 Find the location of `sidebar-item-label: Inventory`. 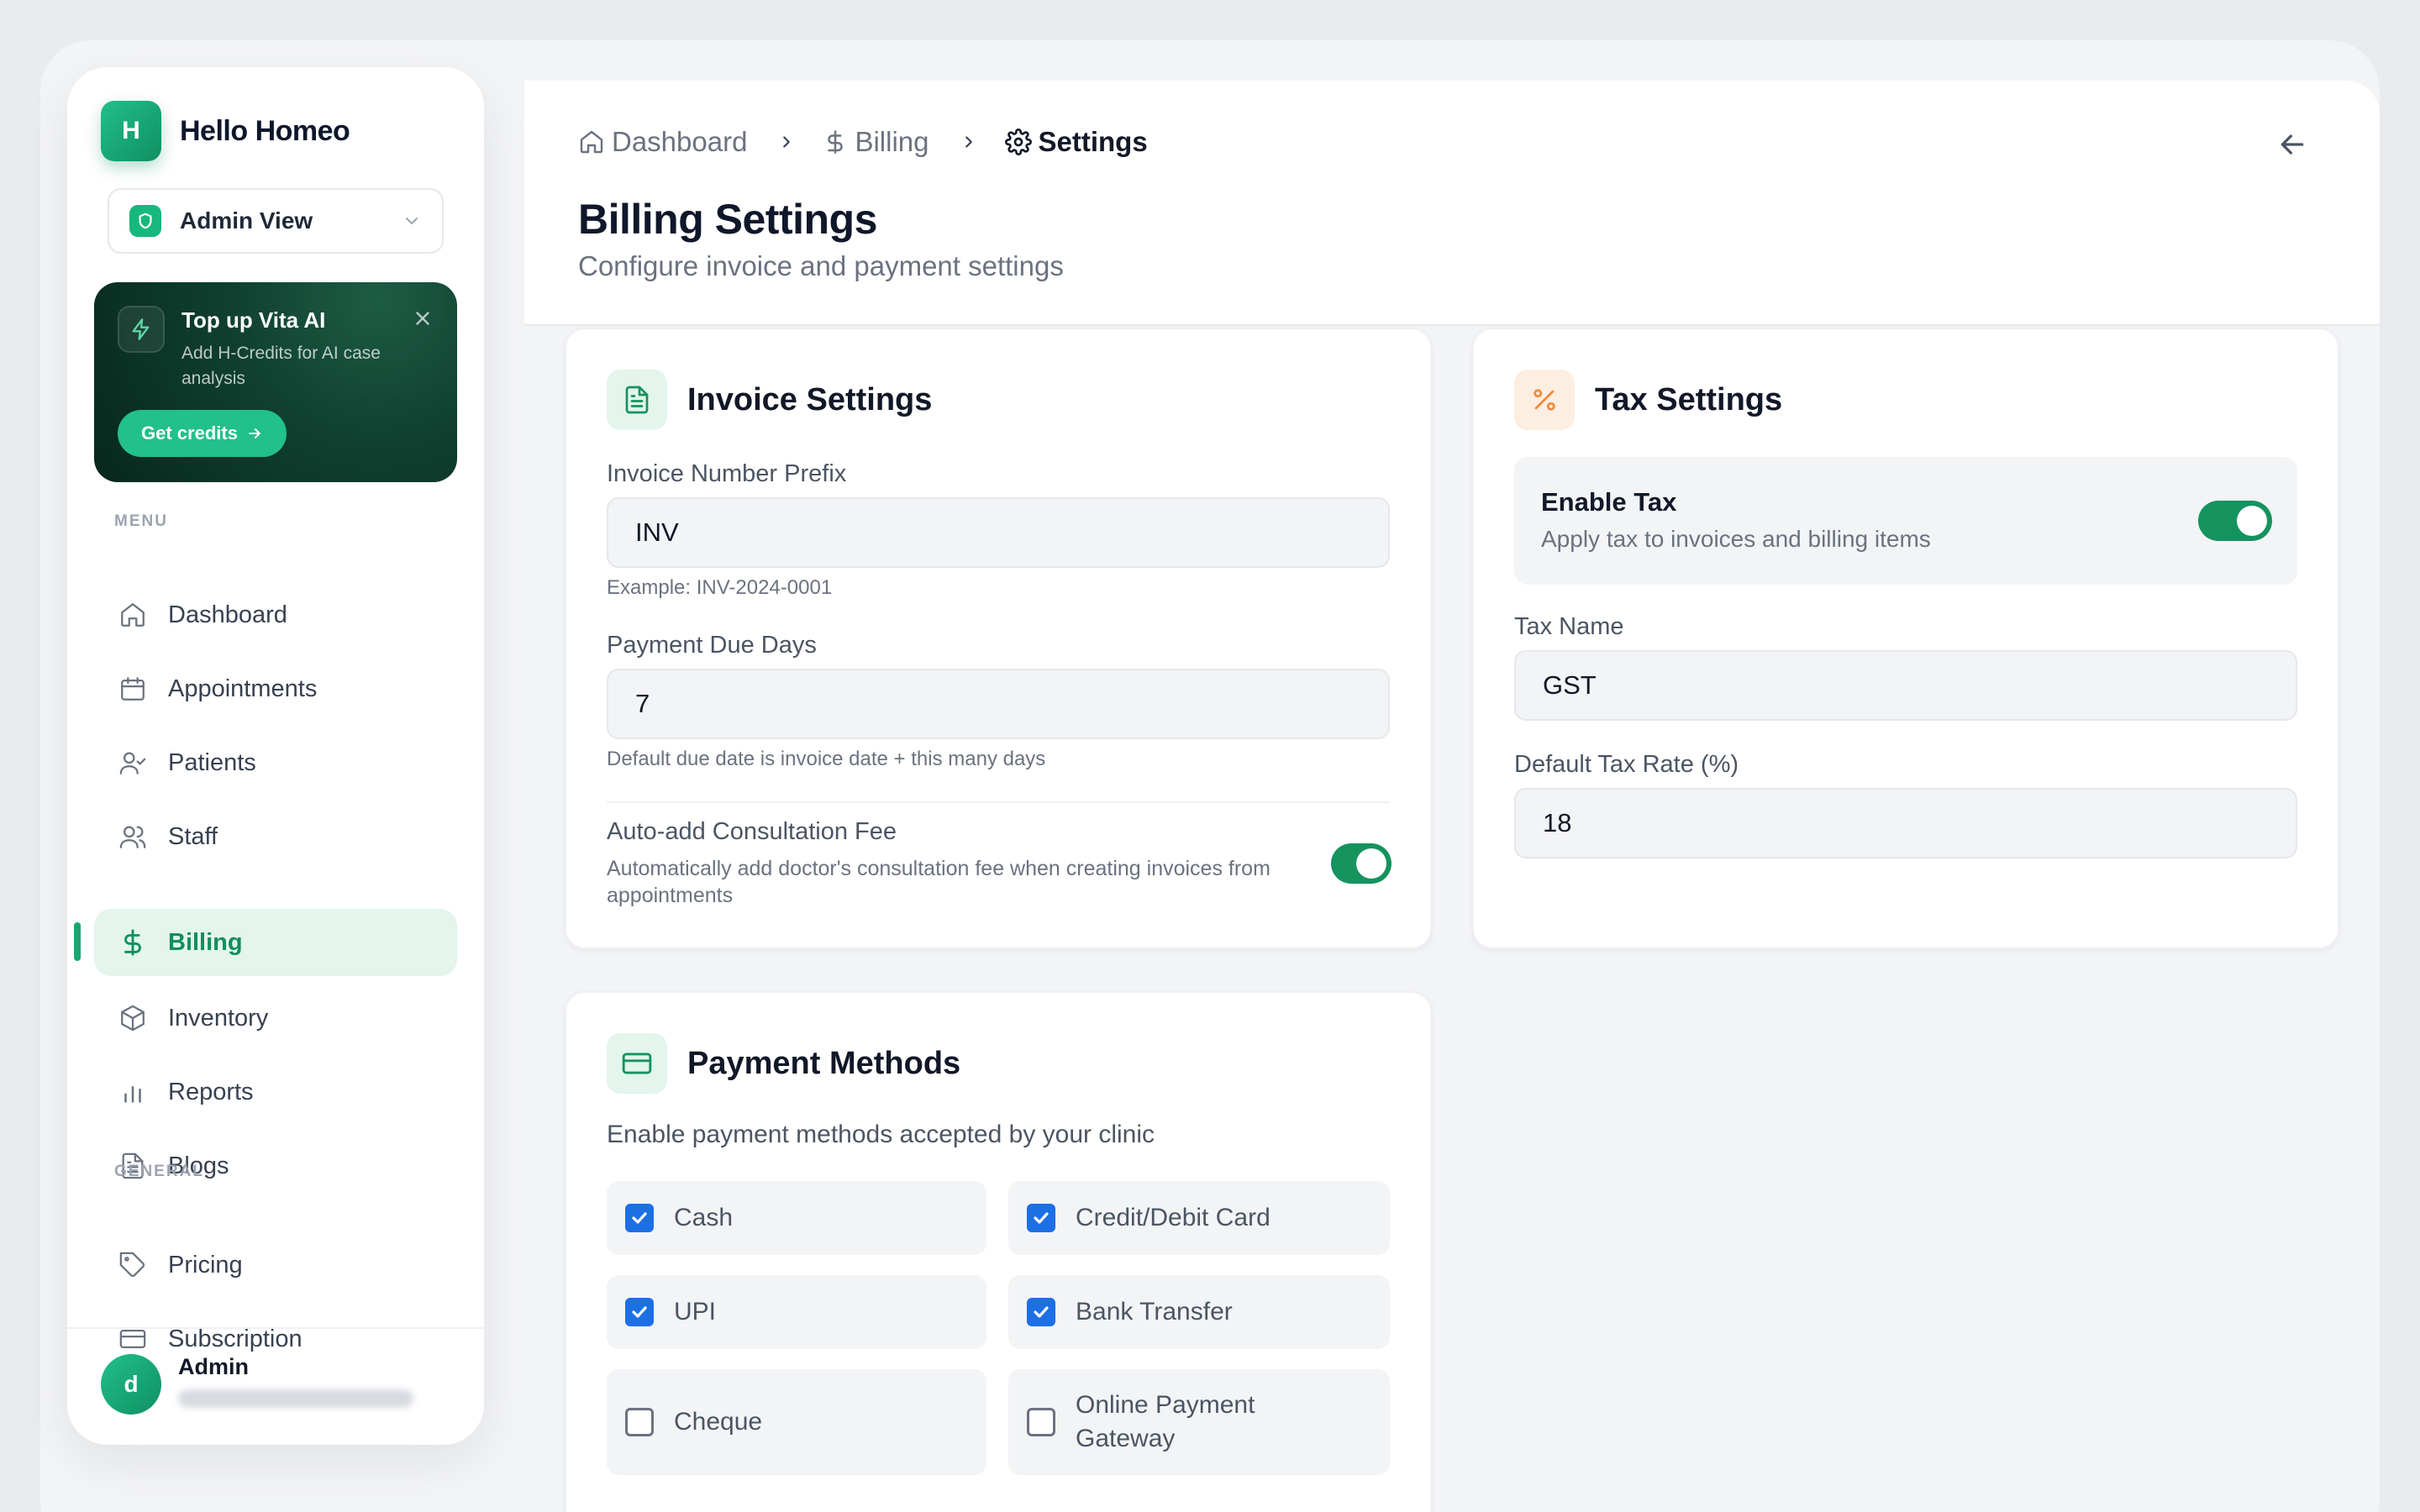

sidebar-item-label: Inventory is located at coordinates (218, 1018).